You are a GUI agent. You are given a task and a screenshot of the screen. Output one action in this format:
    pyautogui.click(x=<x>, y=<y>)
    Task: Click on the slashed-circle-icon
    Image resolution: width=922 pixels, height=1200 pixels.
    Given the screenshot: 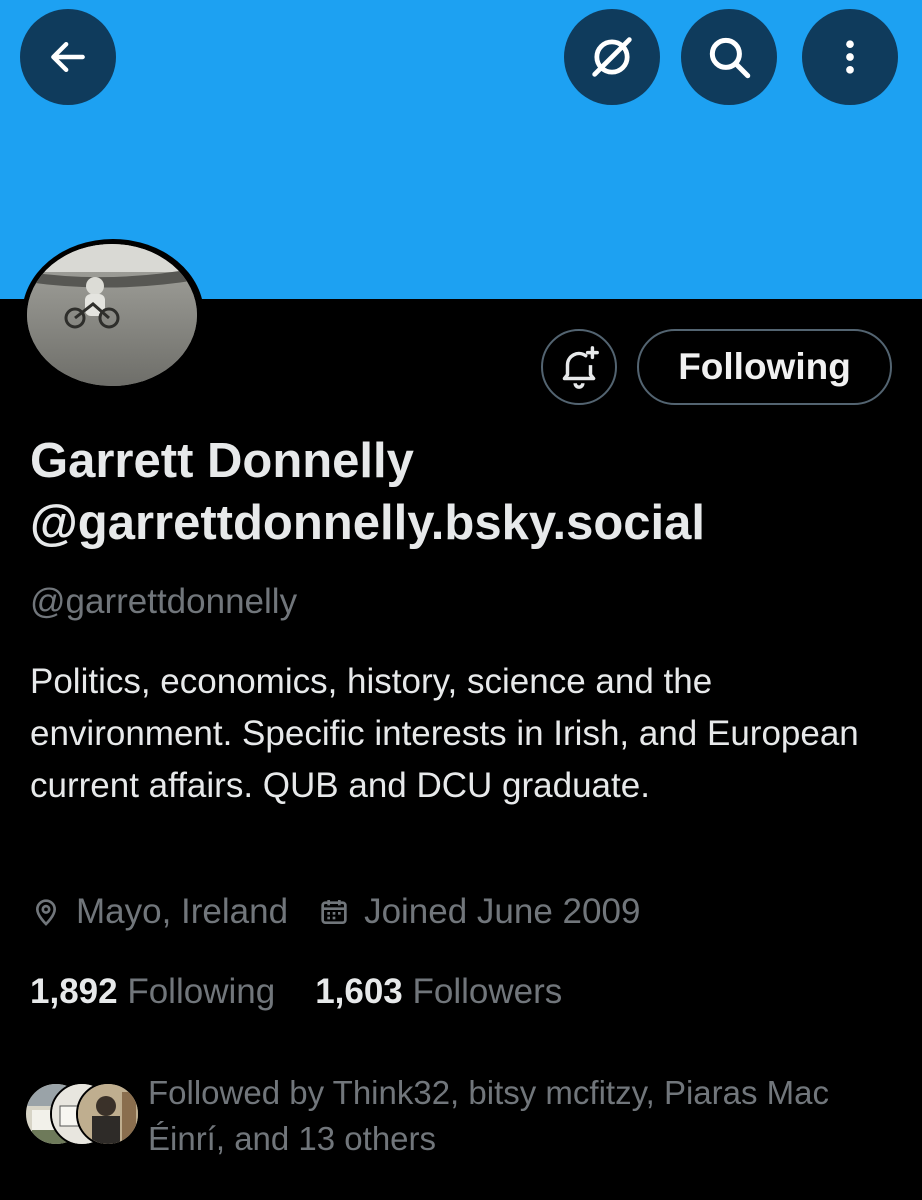 What is the action you would take?
    pyautogui.click(x=612, y=57)
    